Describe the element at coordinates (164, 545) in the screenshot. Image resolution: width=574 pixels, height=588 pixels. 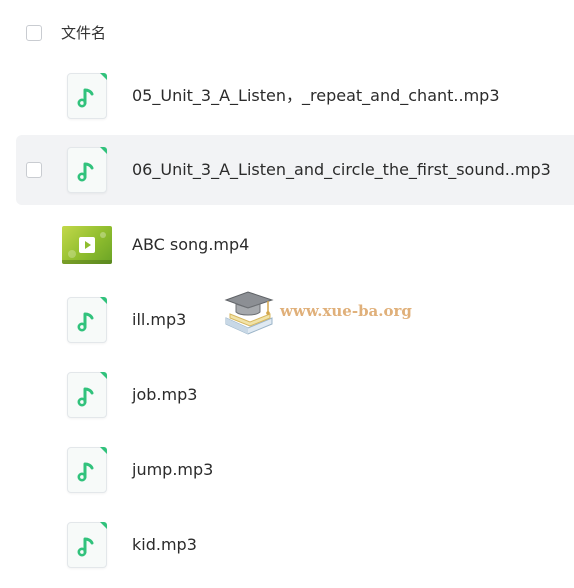
I see `file-name: kid.mp3` at that location.